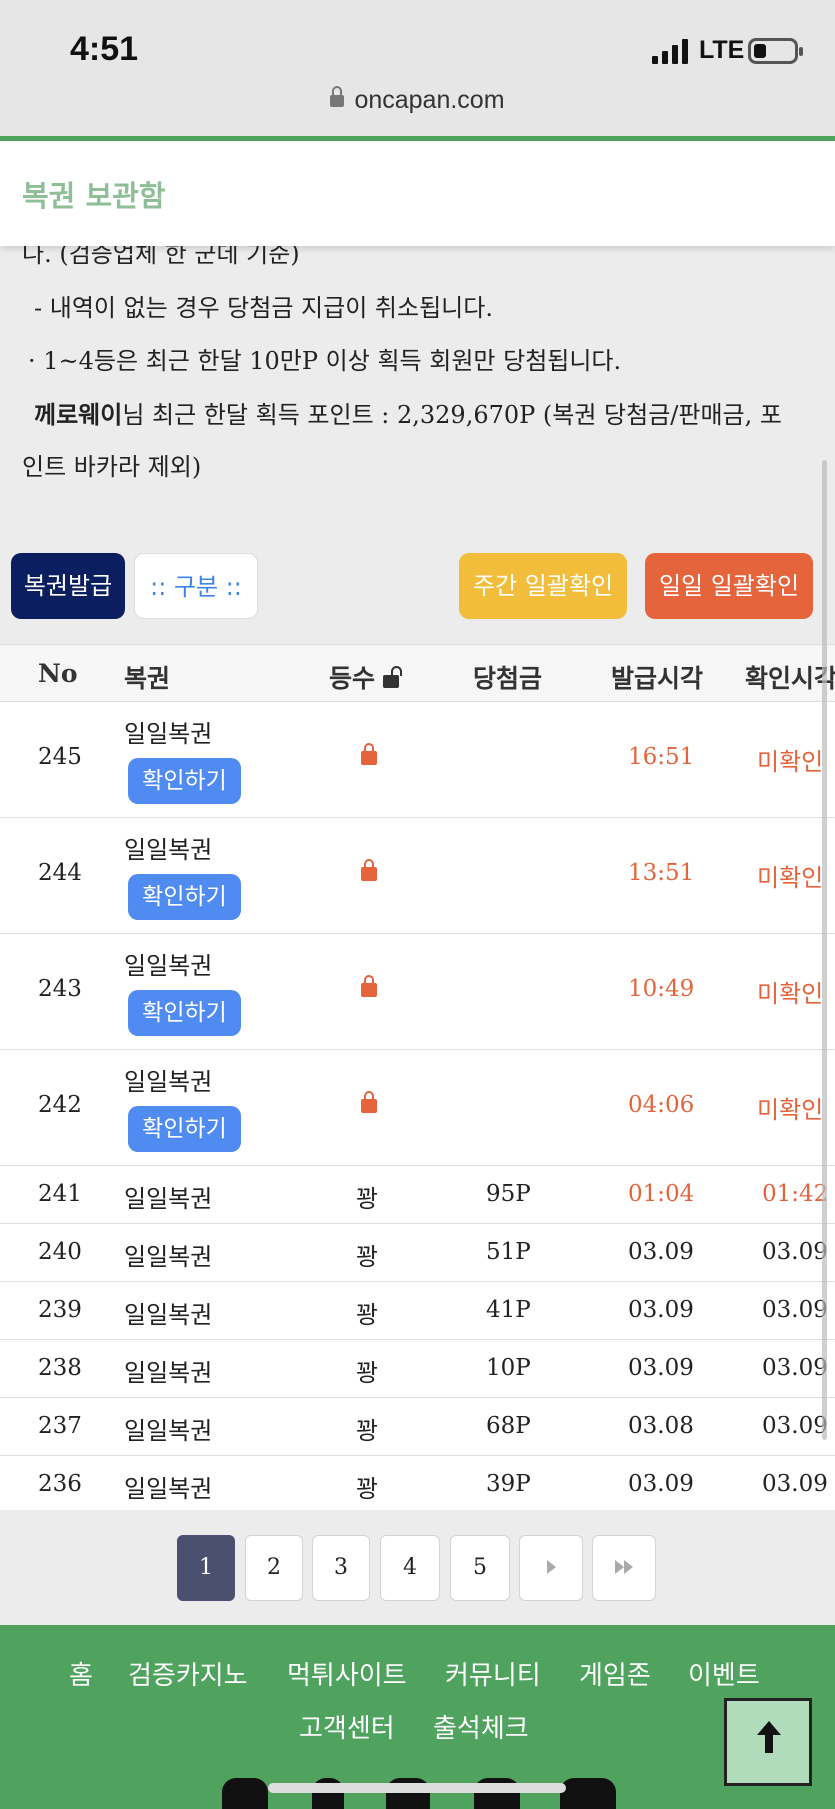  What do you see at coordinates (588, 1793) in the screenshot?
I see `mail-icon` at bounding box center [588, 1793].